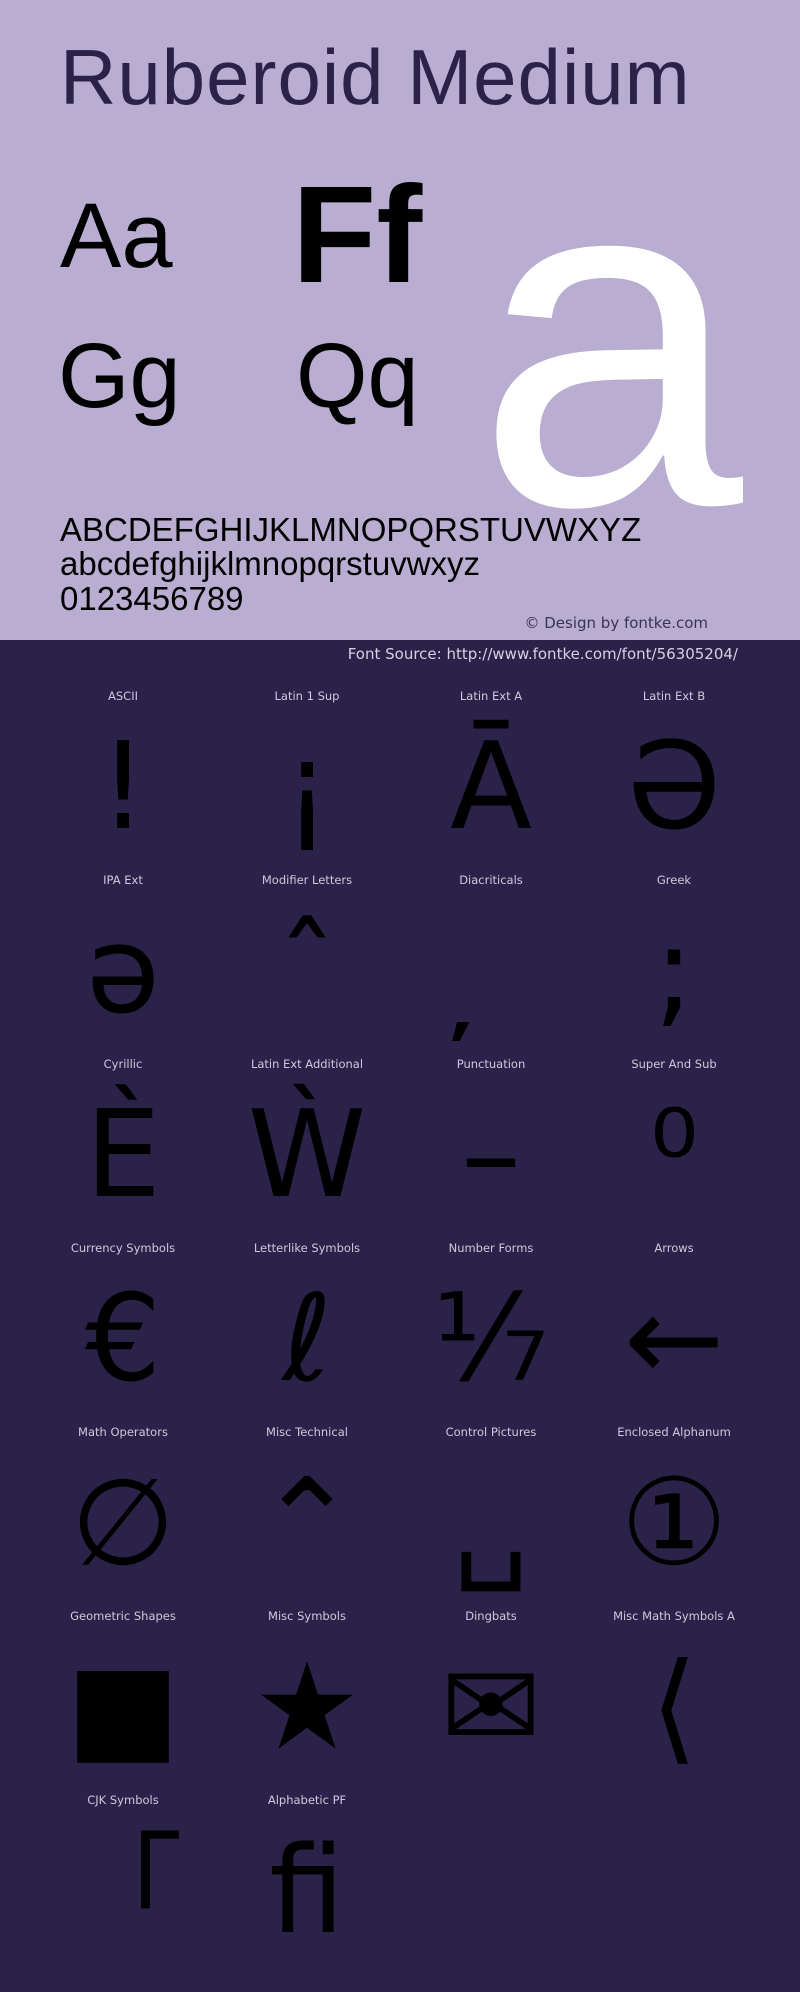 This screenshot has height=1992, width=800. I want to click on block-glyph-wrap: ←, so click(674, 1340).